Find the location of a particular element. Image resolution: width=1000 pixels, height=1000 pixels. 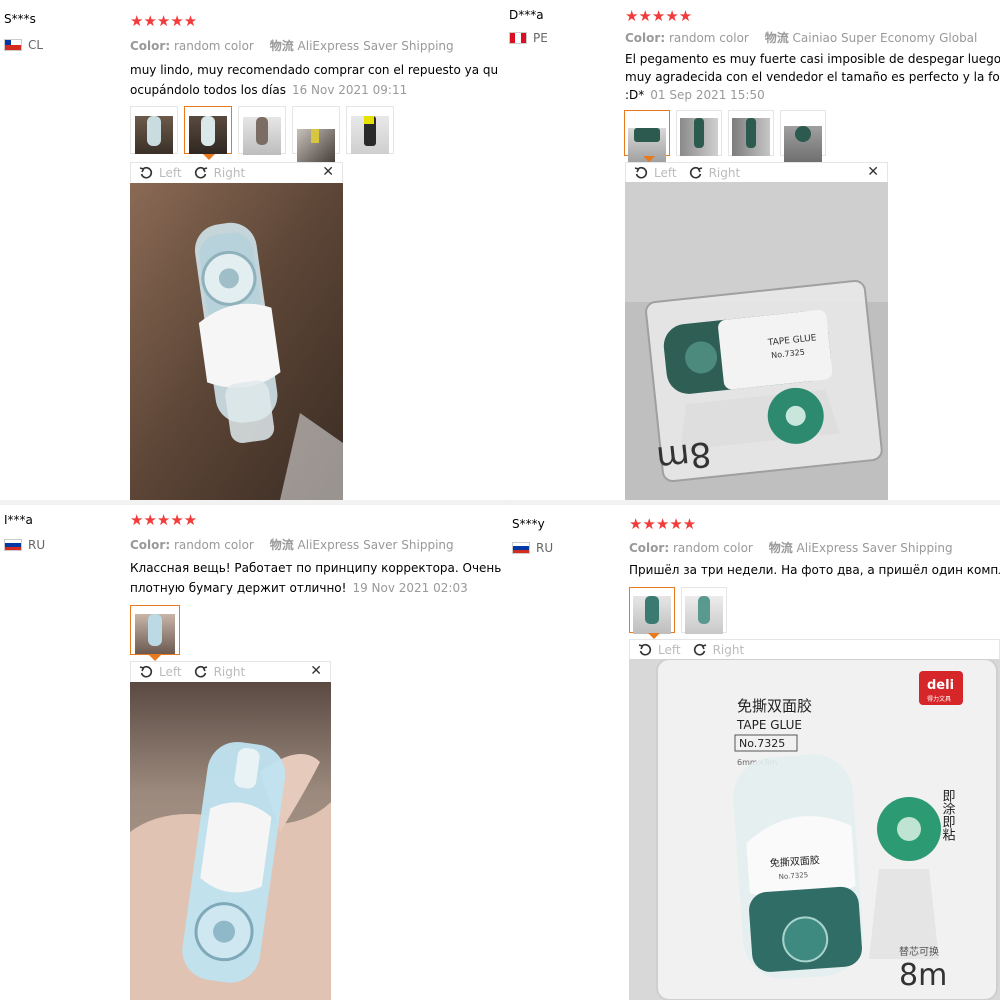

photo-title-en: TAPE GLUE is located at coordinates (769, 725).